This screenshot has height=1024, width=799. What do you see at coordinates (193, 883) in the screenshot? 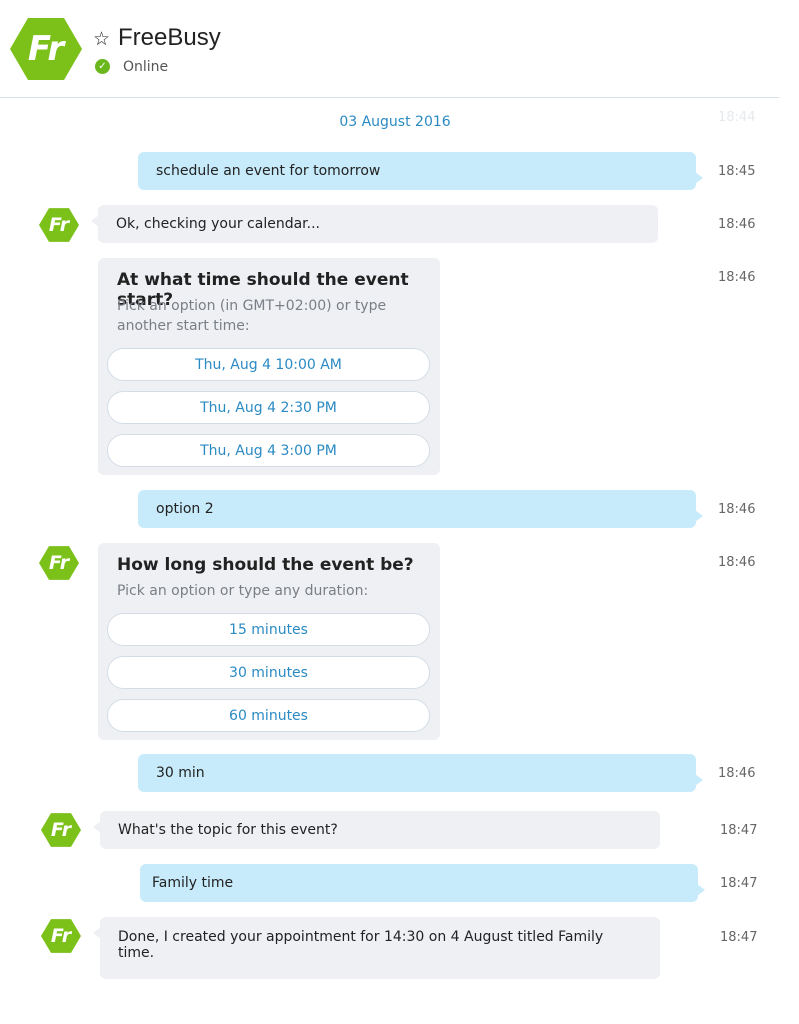
I see `message-text: Family time` at bounding box center [193, 883].